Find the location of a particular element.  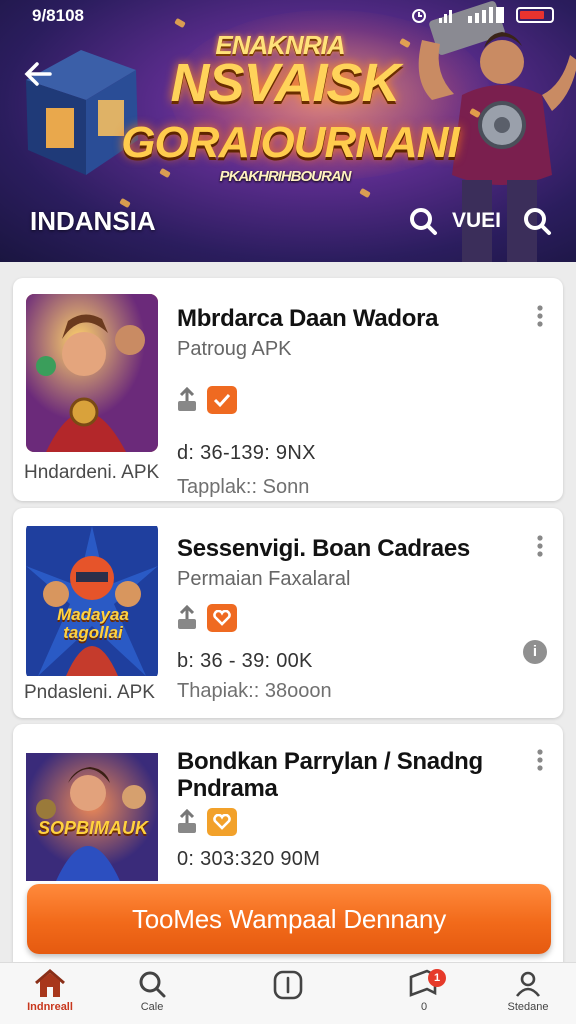

nav-item-notifications: 1 0 is located at coordinates (424, 991).